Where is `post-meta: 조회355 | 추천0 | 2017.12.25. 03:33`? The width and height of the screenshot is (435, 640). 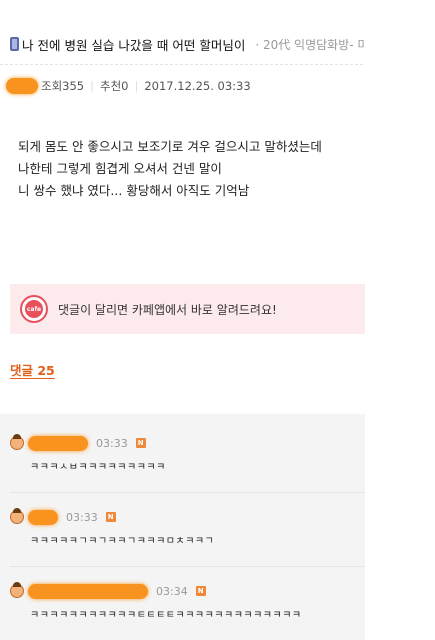
post-meta: 조회355 | 추천0 | 2017.12.25. 03:33 is located at coordinates (128, 86).